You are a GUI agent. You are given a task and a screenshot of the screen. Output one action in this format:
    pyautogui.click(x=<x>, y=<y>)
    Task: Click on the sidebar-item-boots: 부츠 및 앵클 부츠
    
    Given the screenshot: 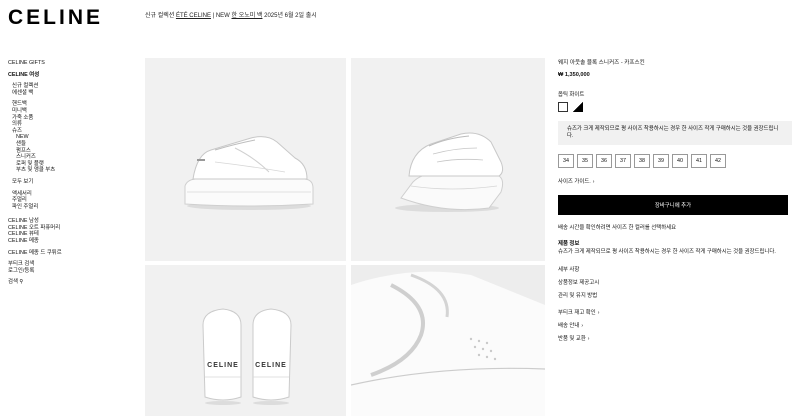 What is the action you would take?
    pyautogui.click(x=68, y=170)
    